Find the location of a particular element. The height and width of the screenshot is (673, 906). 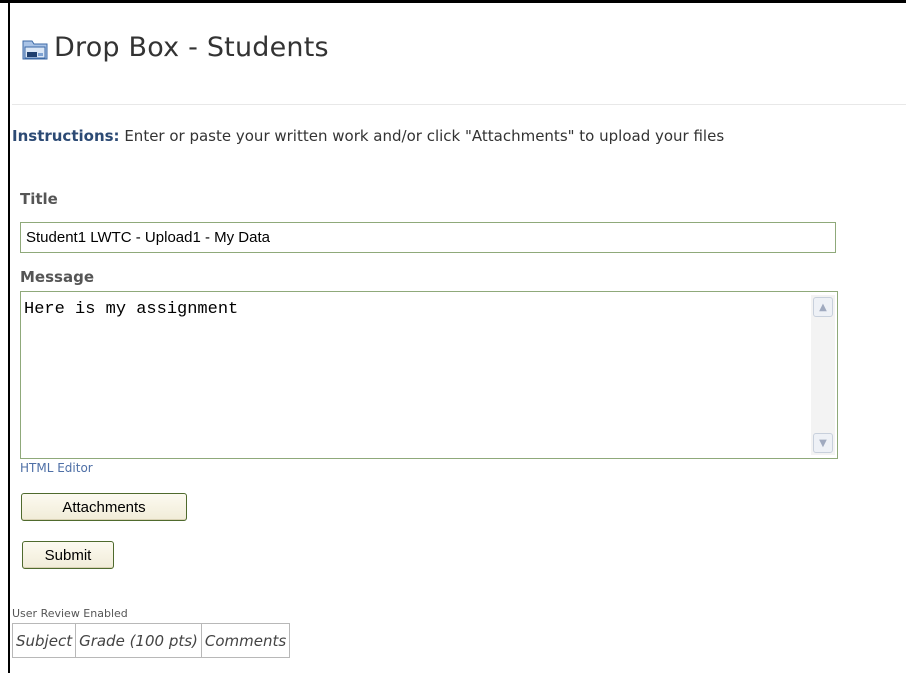

window-left-border is located at coordinates (9, 336).